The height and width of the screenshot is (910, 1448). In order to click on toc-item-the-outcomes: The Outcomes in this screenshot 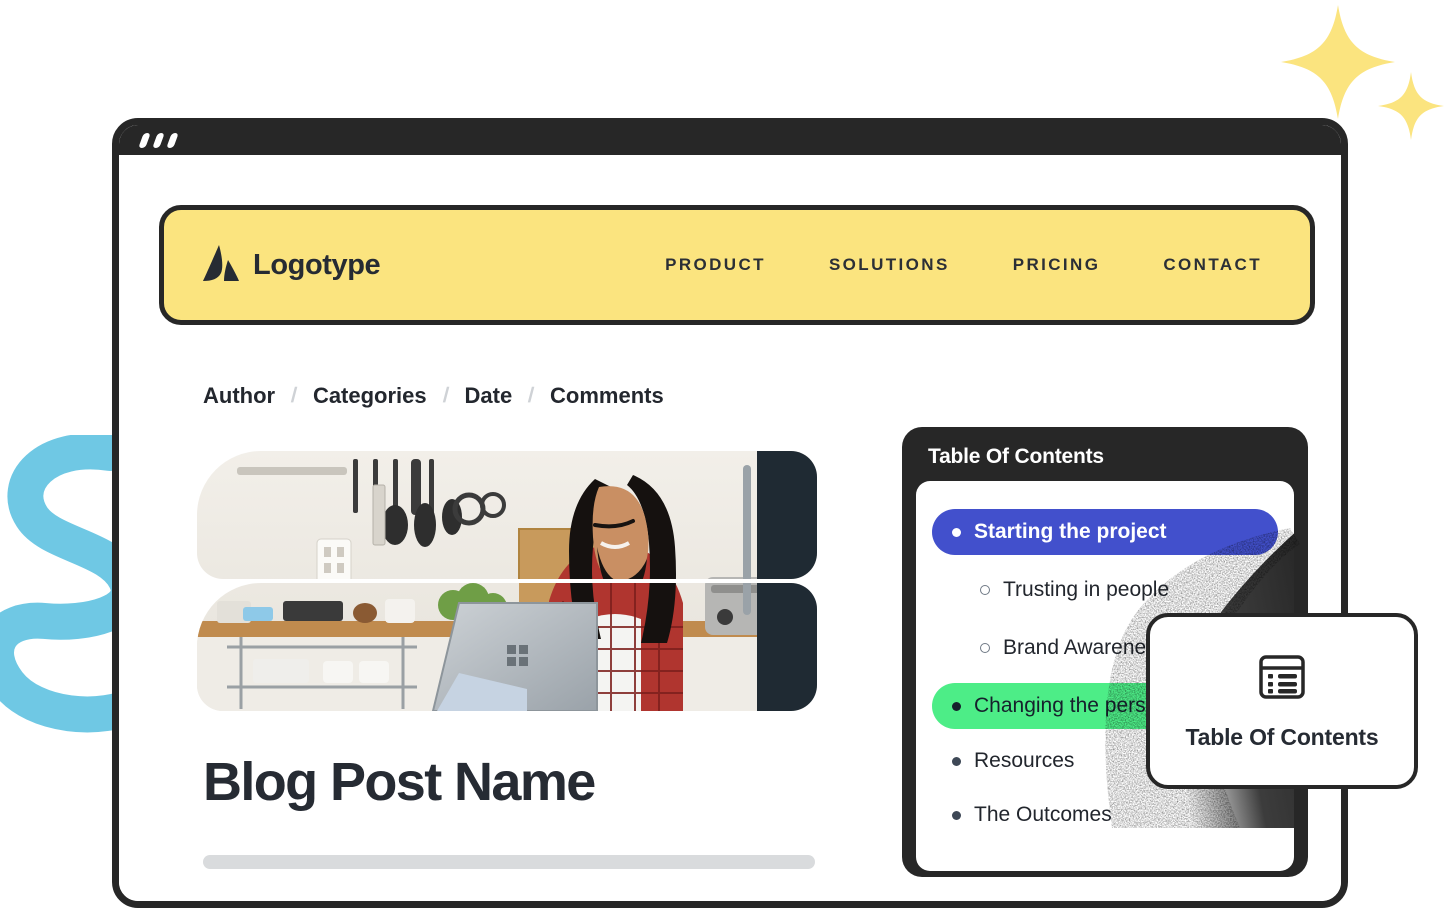, I will do `click(1105, 815)`.